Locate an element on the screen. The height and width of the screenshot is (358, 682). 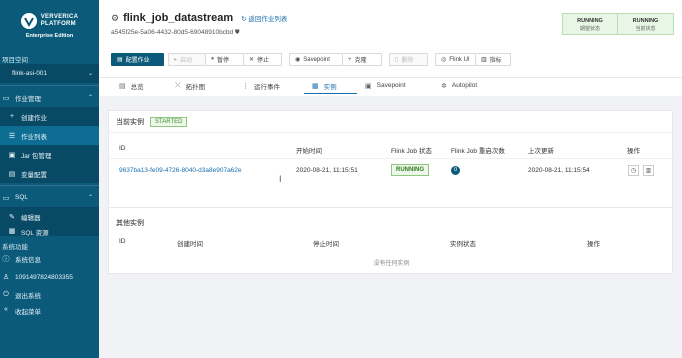
sidebar-item-user: ♙ 1091497824803355 is located at coordinates (49, 277).